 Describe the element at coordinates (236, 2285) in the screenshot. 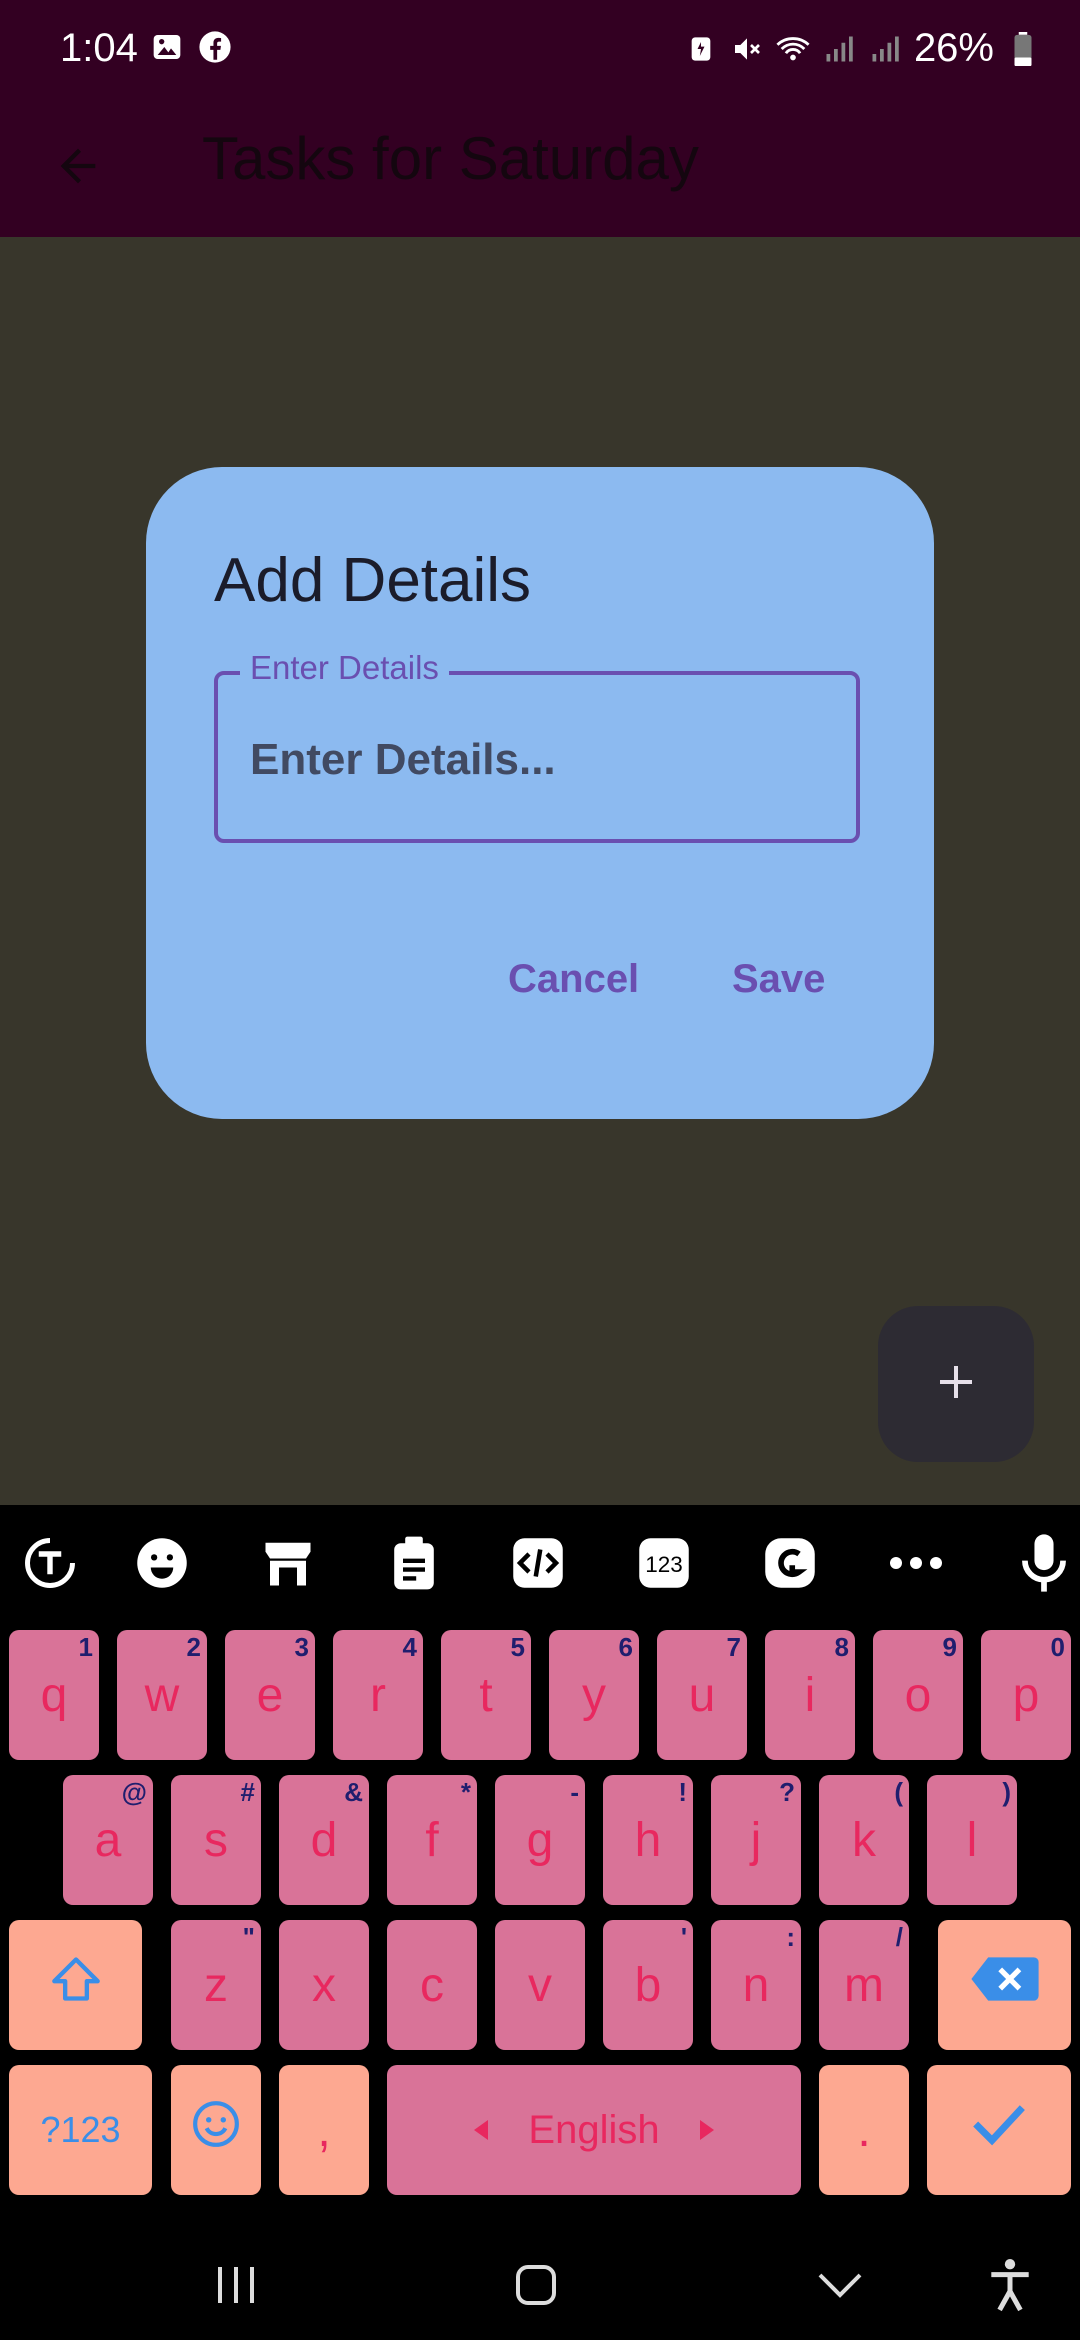

I see `recents-icon` at that location.